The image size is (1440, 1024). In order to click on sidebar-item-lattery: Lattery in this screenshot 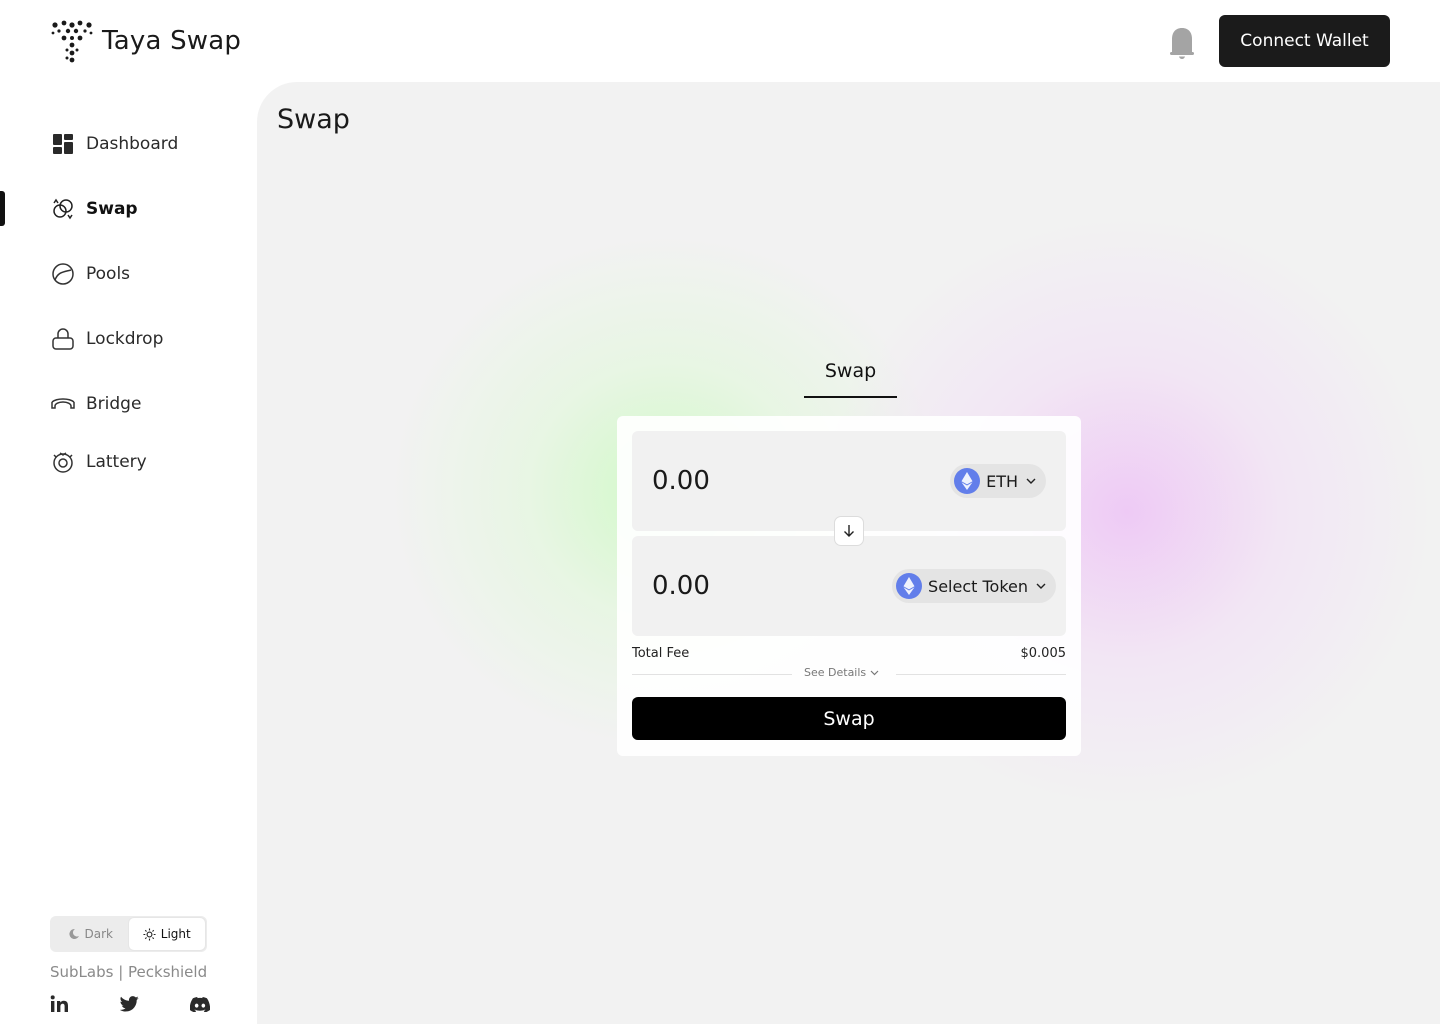, I will do `click(98, 462)`.